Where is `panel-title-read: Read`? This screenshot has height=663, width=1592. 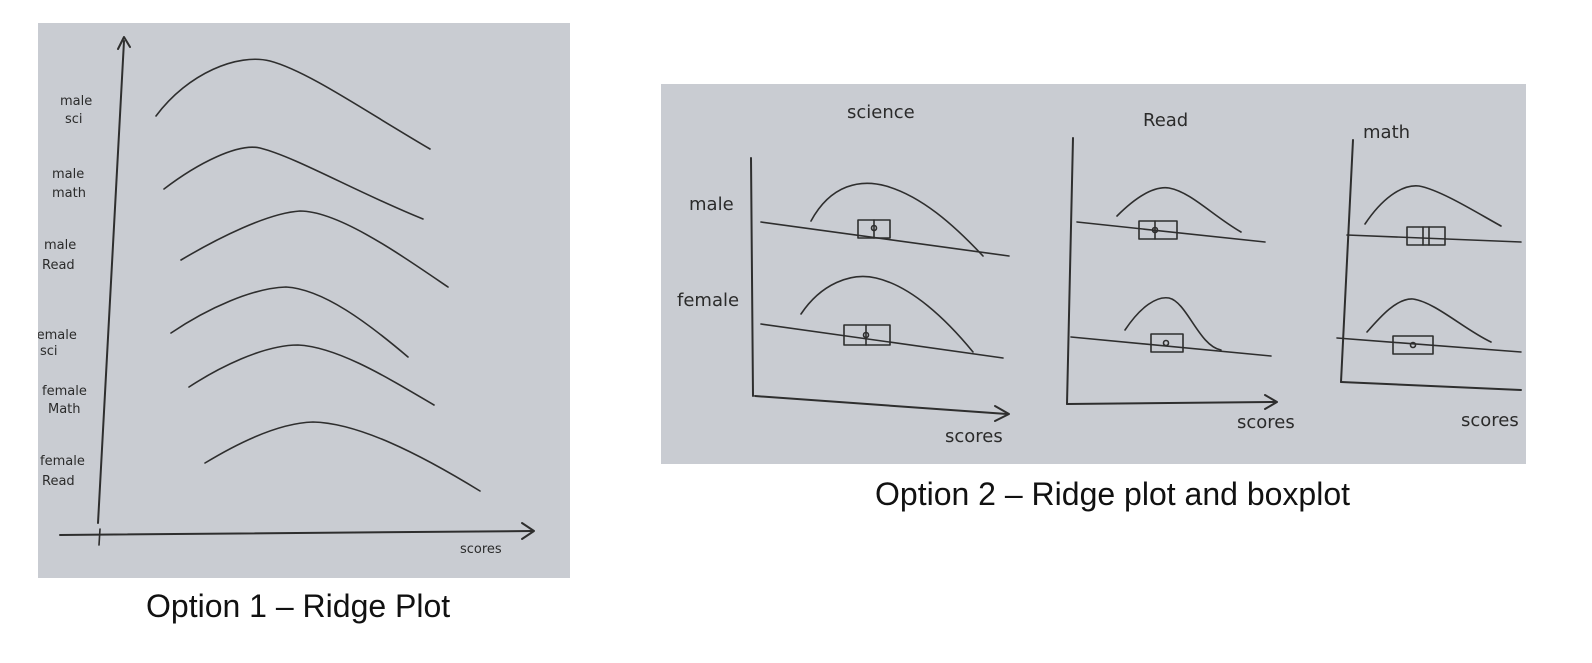 panel-title-read: Read is located at coordinates (1165, 120).